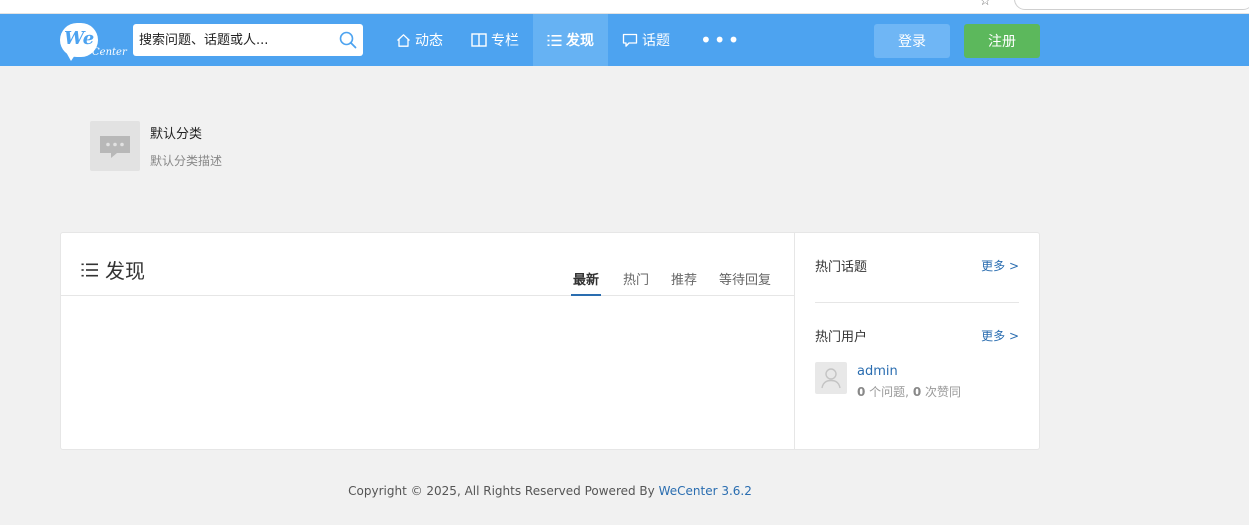 This screenshot has height=525, width=1249. Describe the element at coordinates (941, 392) in the screenshot. I see `like-count-label: 次赞同` at that location.